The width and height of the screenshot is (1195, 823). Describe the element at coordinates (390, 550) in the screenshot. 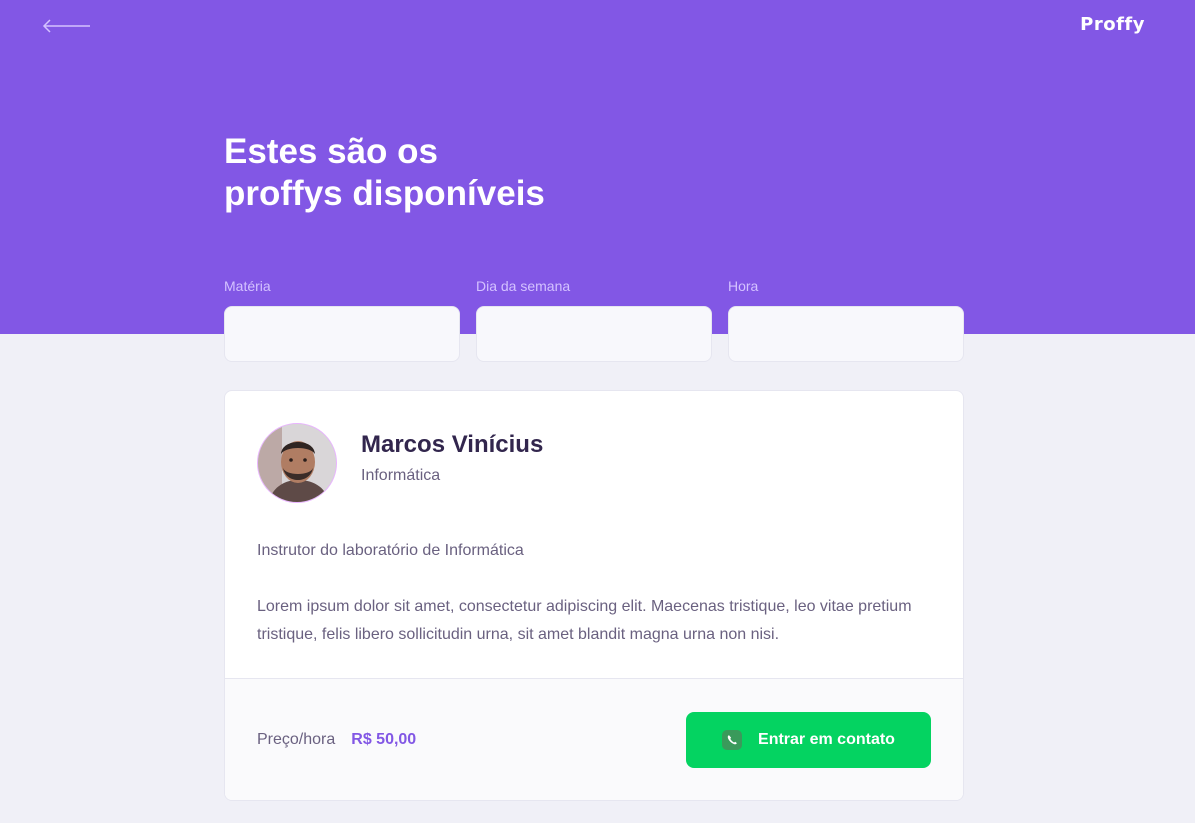

I see `bio-intro: Instrutor do laboratório de Informática` at that location.